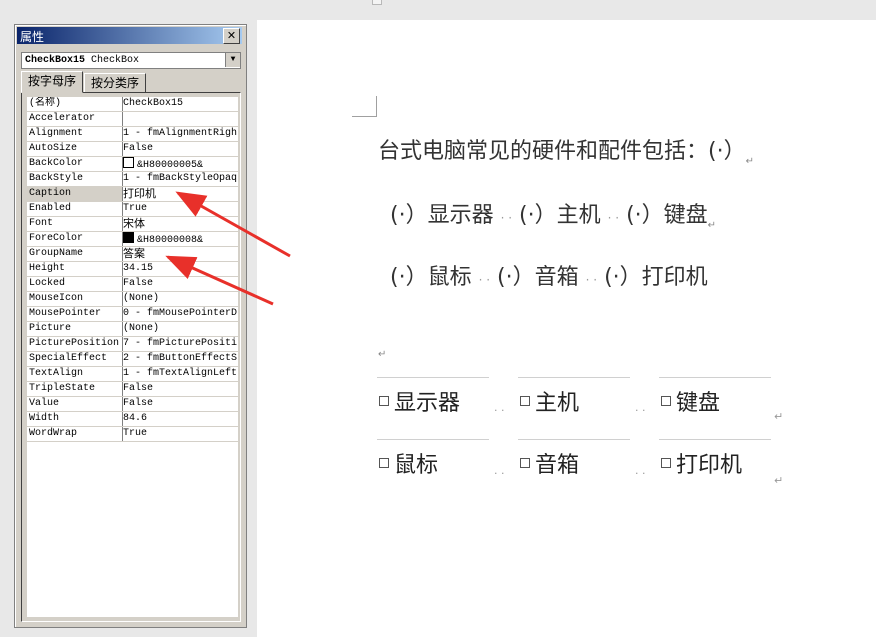 The height and width of the screenshot is (637, 876). What do you see at coordinates (219, 280) in the screenshot?
I see `arrow-to-groupname` at bounding box center [219, 280].